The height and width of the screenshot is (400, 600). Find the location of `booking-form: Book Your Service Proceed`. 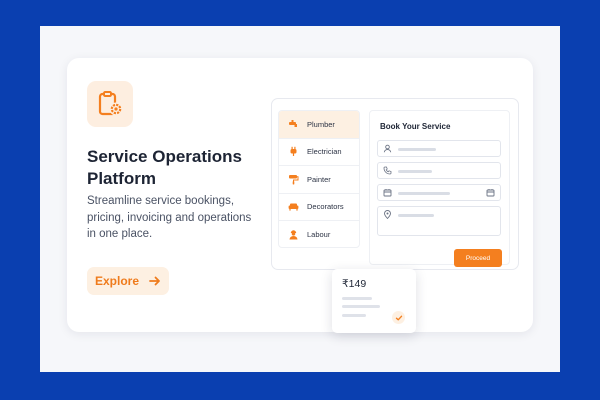

booking-form: Book Your Service Proceed is located at coordinates (439, 188).